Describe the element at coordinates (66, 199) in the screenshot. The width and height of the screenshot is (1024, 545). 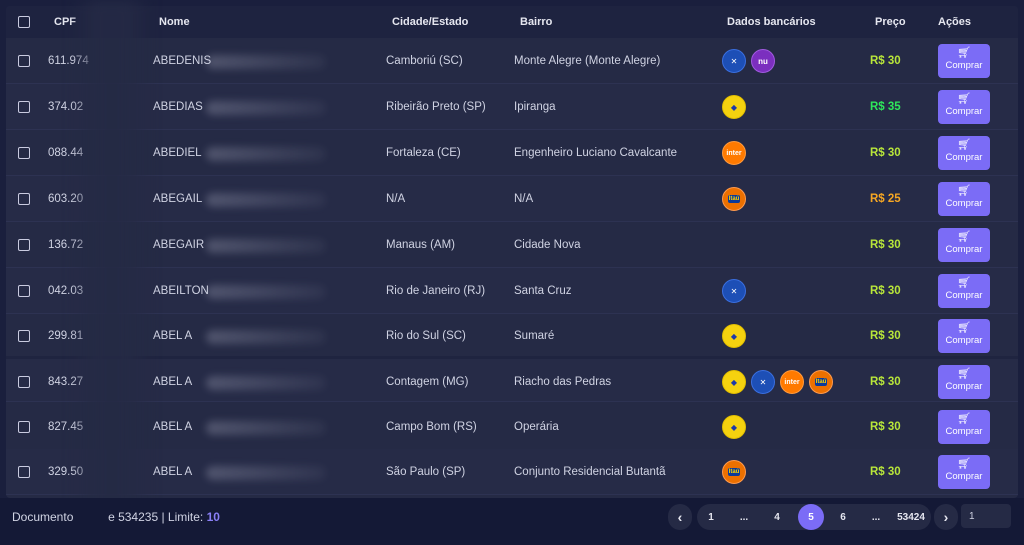
I see `cpf-cell: 603.20` at that location.